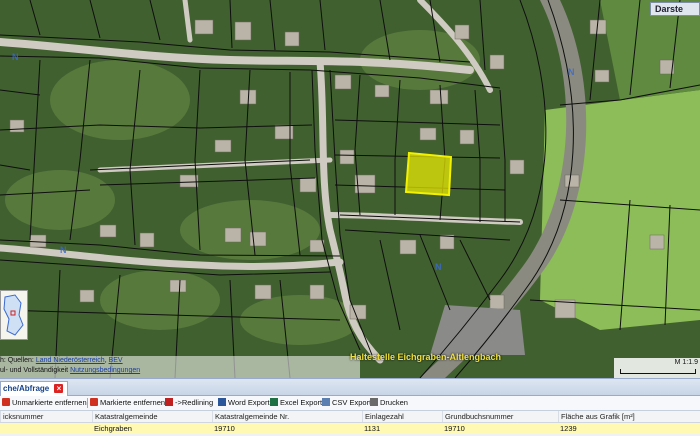 This screenshot has height=436, width=700. I want to click on scale-text: M 1:1.9, so click(686, 362).